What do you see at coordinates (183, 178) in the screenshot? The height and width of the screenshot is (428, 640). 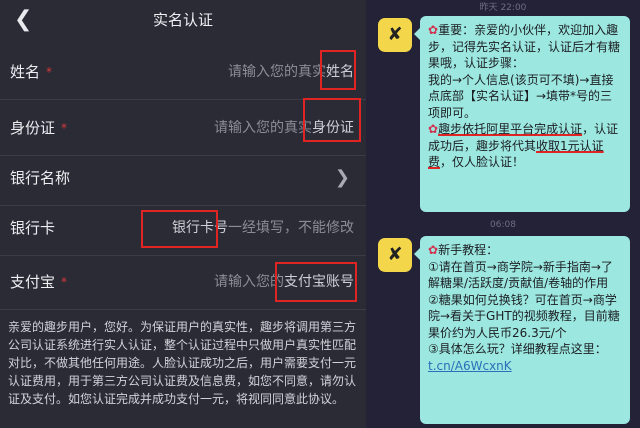 I see `bank-name-row: 银行名称 ❯` at bounding box center [183, 178].